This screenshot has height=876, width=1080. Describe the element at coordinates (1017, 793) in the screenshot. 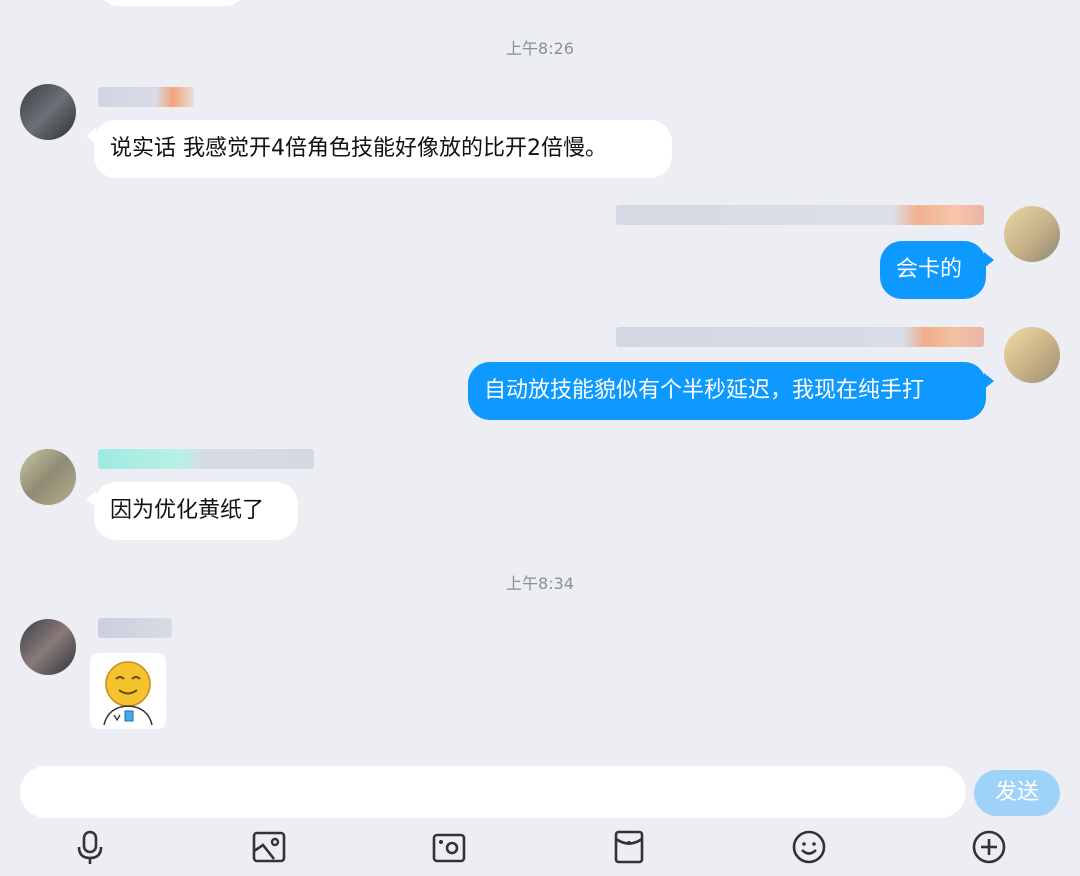

I see `send-button: 发送` at that location.